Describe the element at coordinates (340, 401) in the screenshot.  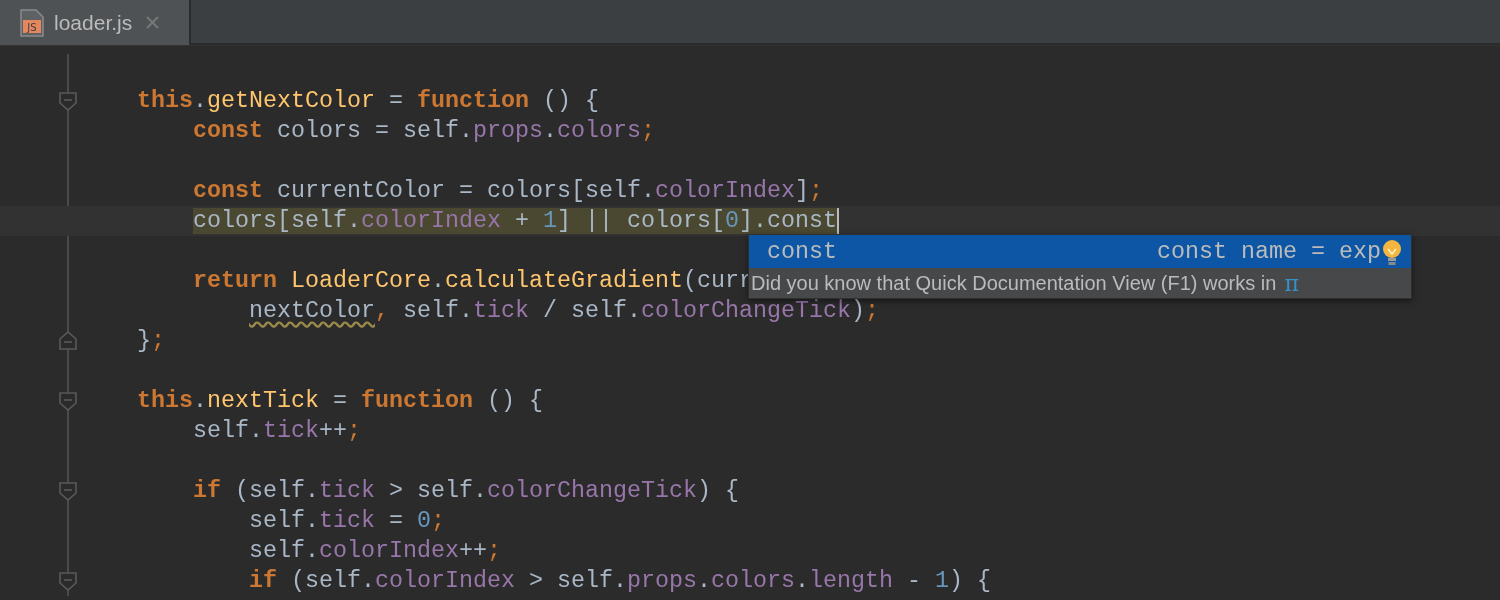
I see `code-line: this.nextTick = function () {` at that location.